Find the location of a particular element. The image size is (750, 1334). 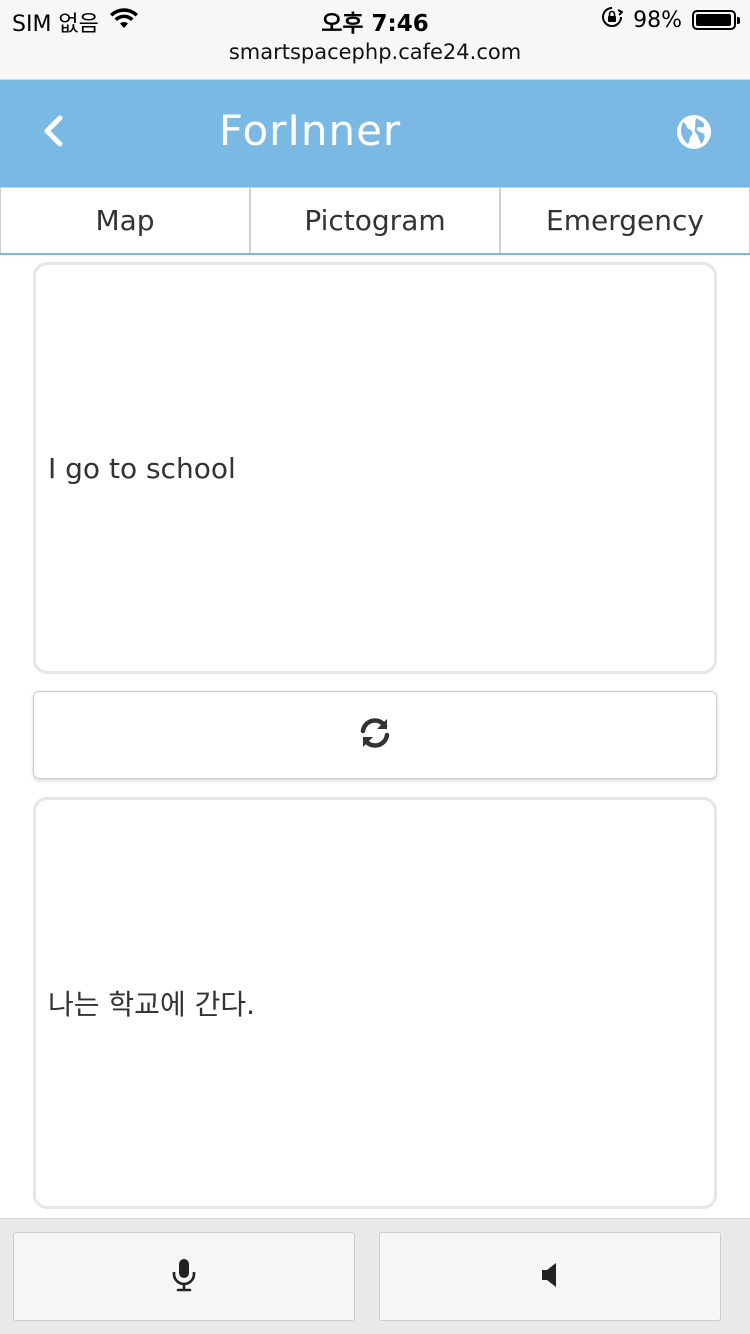

speaker-button is located at coordinates (550, 1276).